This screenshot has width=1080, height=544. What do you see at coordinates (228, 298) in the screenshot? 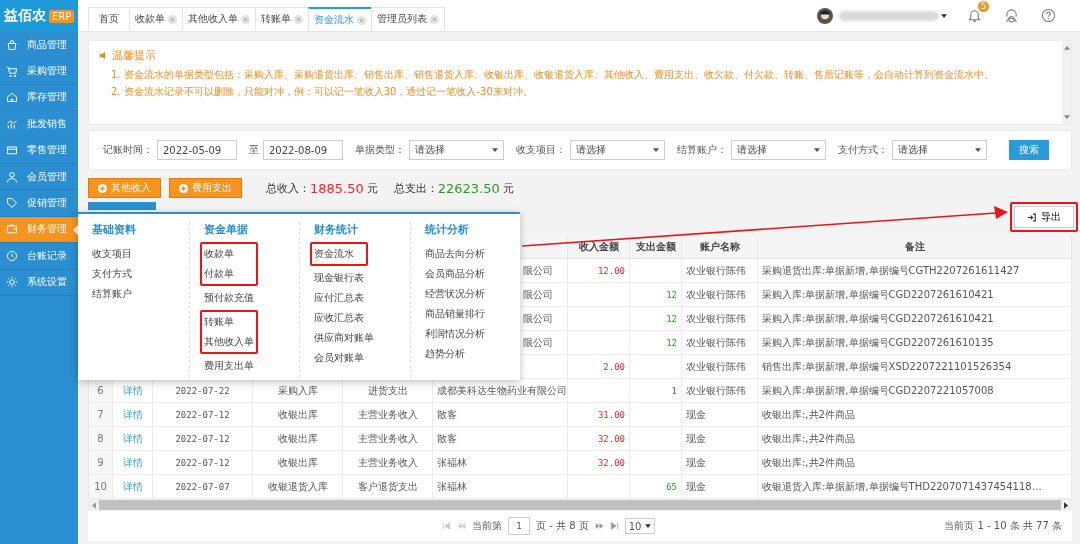
I see `menu-item: 预付款充值` at bounding box center [228, 298].